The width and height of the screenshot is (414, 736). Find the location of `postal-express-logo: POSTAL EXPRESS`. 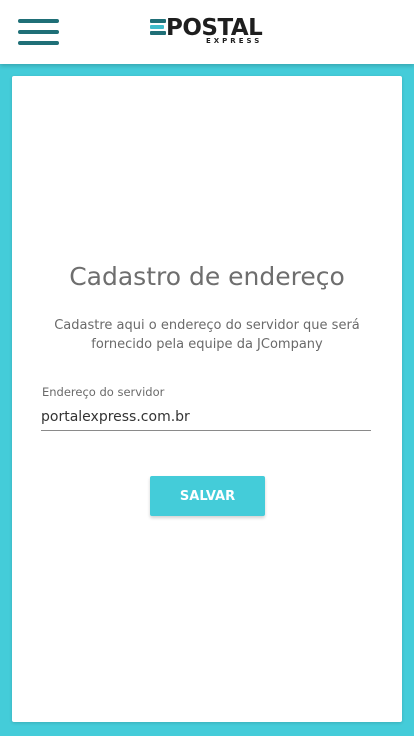

postal-express-logo: POSTAL EXPRESS is located at coordinates (209, 30).